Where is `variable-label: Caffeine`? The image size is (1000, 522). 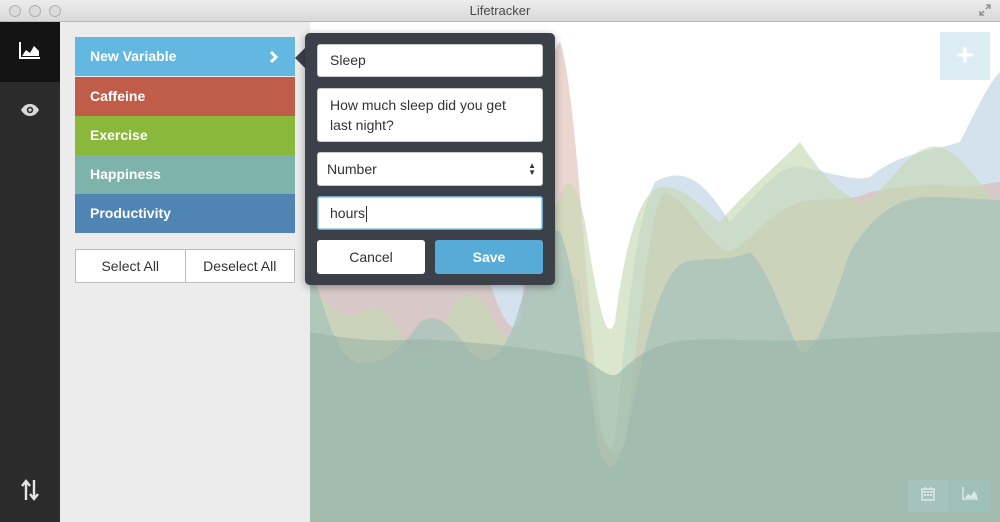
variable-label: Caffeine is located at coordinates (118, 96).